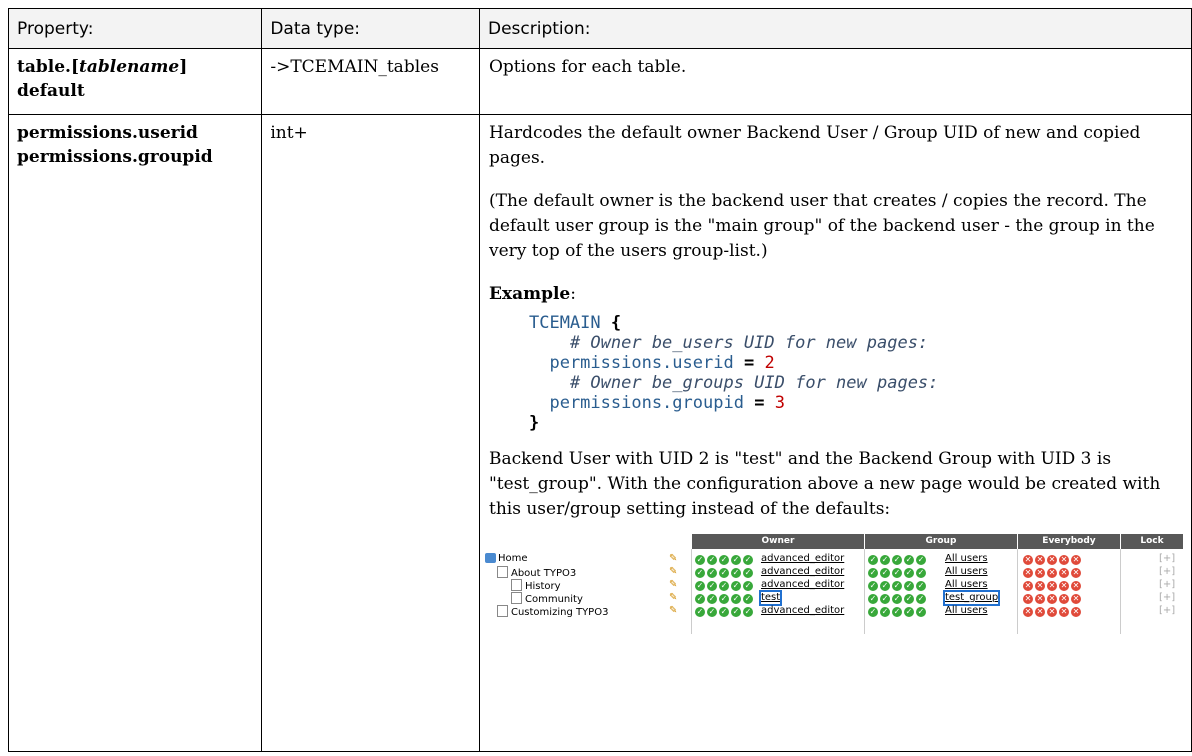 This screenshot has height=756, width=1192. What do you see at coordinates (770, 598) in the screenshot?
I see `owner-link: test` at bounding box center [770, 598].